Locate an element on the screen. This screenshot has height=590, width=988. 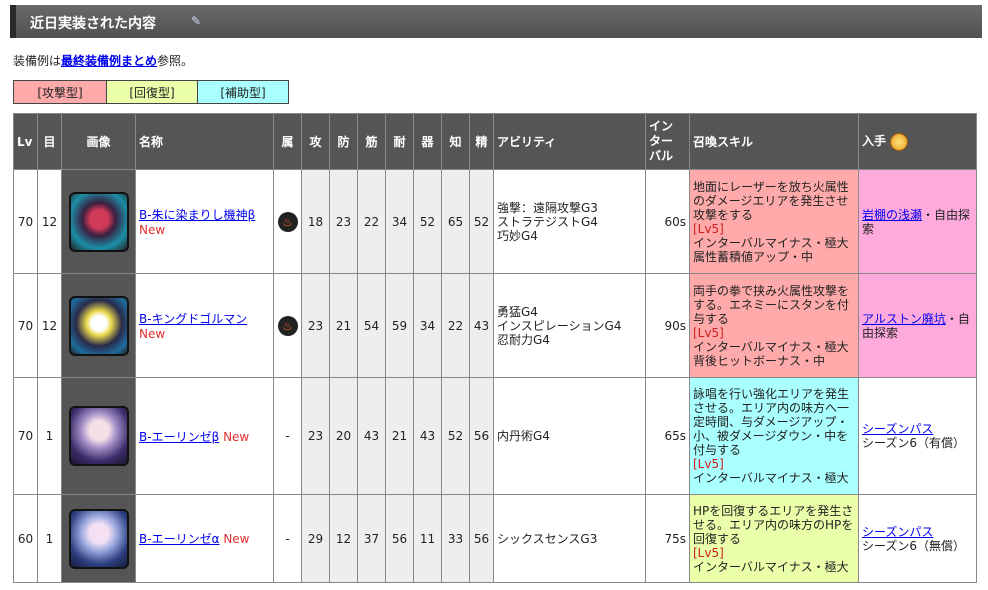
cell-end: 21 is located at coordinates (399, 436).